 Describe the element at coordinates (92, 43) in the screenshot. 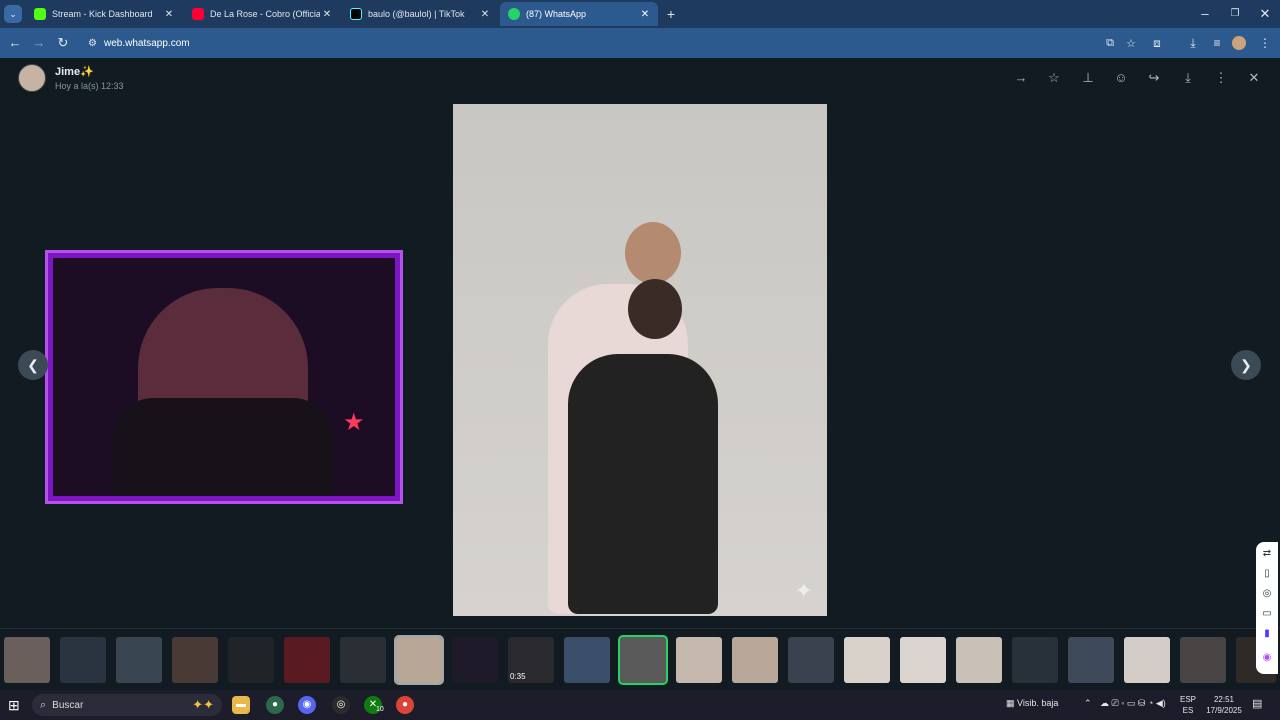

I see `site-info-icon: ⚙` at that location.